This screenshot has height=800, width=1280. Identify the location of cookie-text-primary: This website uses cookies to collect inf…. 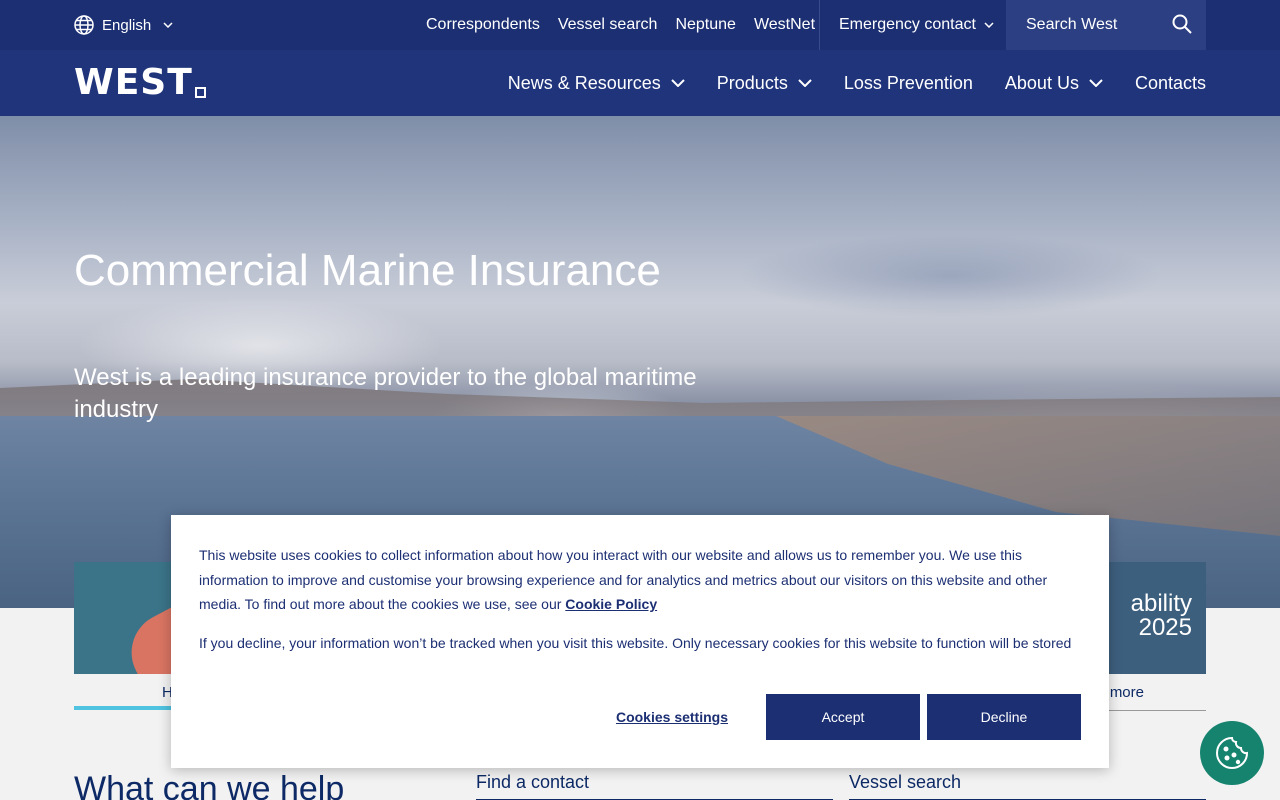
(640, 580).